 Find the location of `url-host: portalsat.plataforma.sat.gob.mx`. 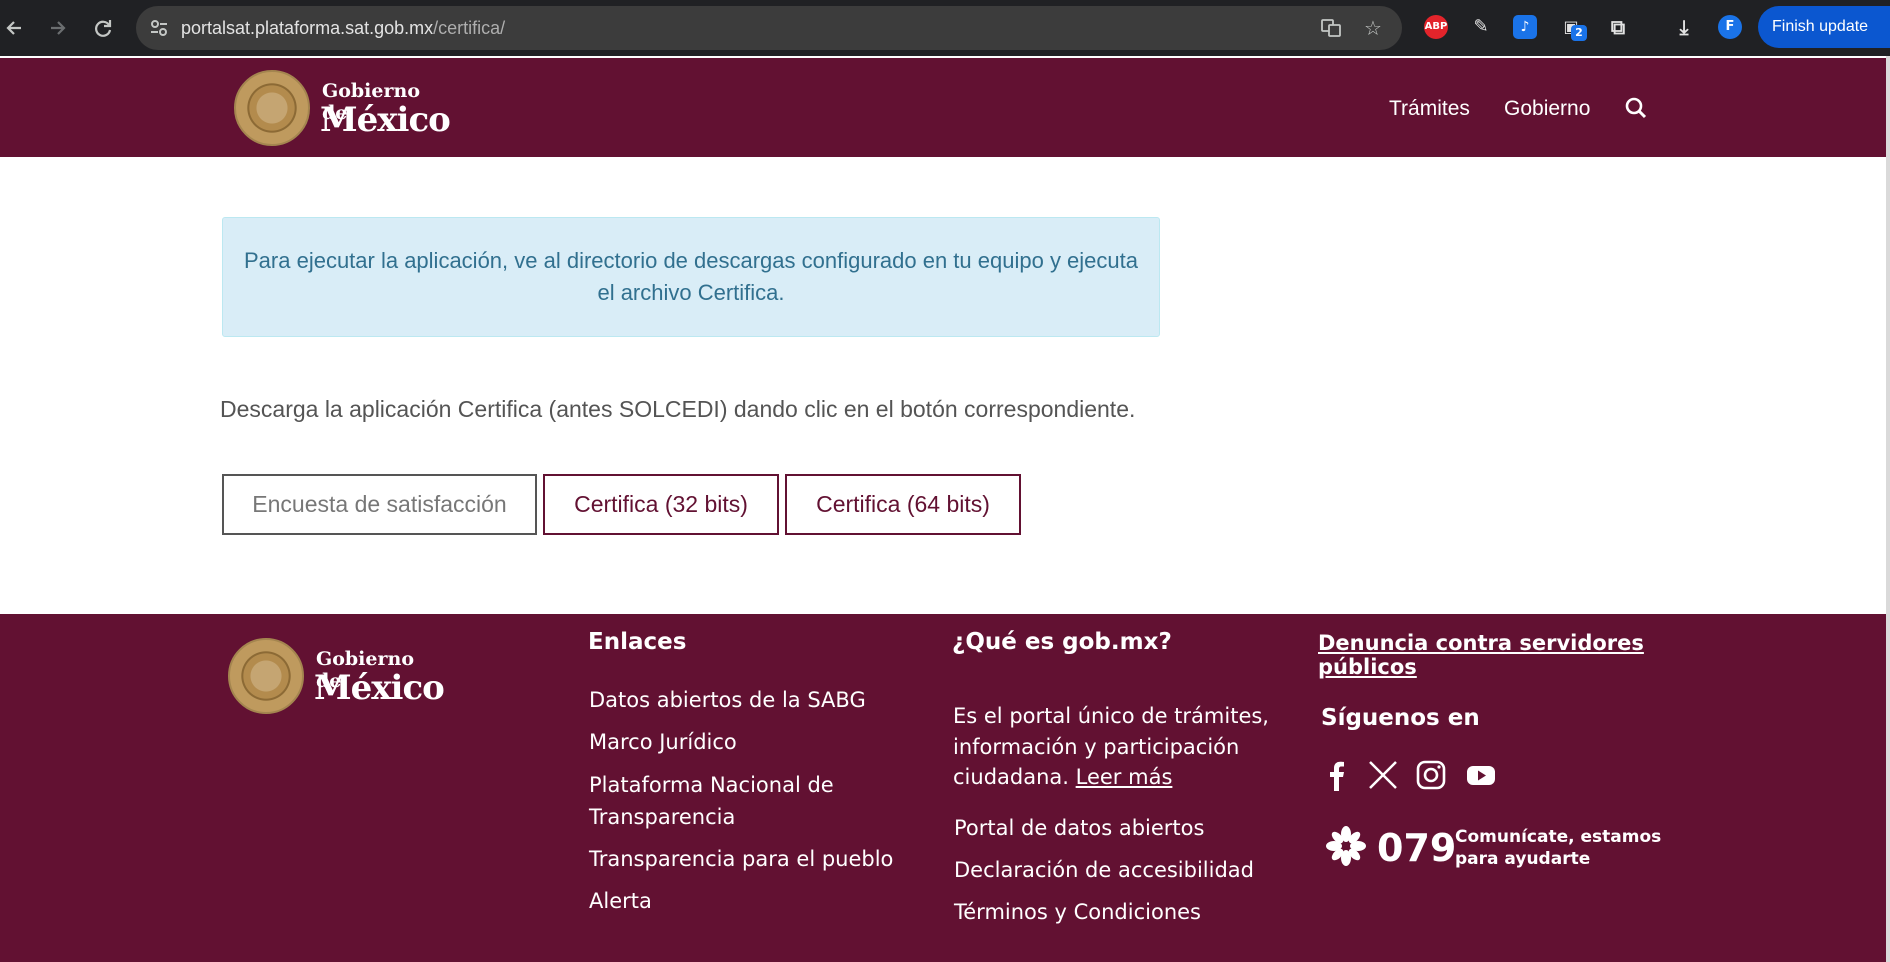

url-host: portalsat.plataforma.sat.gob.mx is located at coordinates (307, 28).